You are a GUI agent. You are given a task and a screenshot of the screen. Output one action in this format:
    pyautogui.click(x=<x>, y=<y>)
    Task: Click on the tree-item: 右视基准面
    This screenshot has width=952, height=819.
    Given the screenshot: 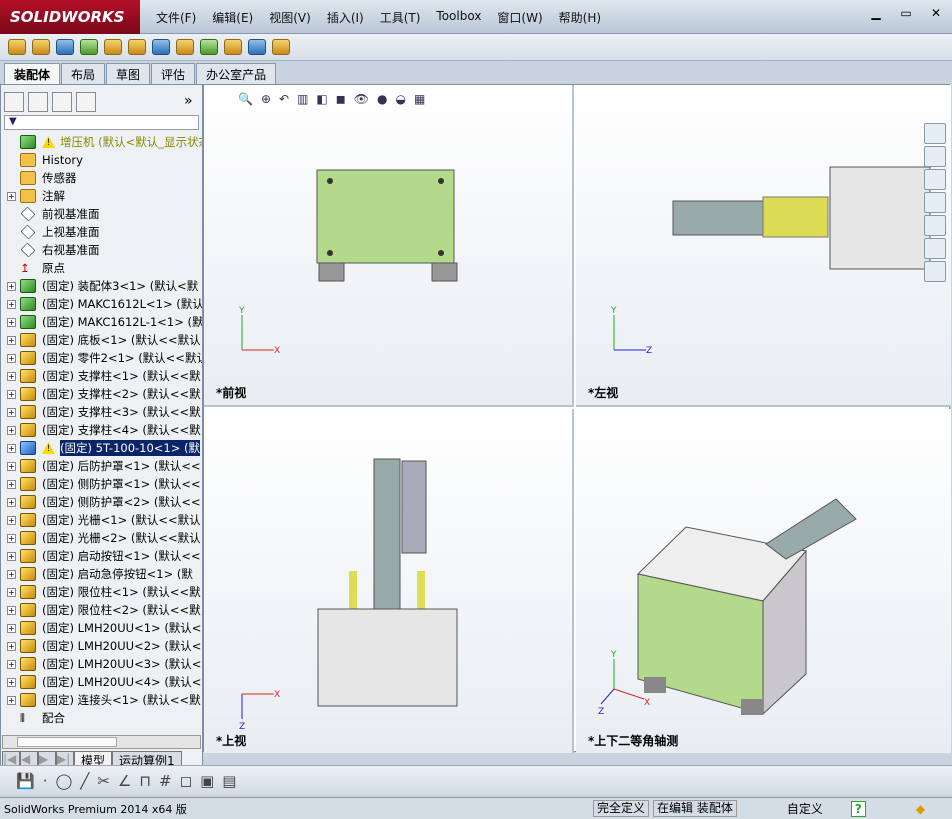 What is the action you would take?
    pyautogui.click(x=101, y=250)
    